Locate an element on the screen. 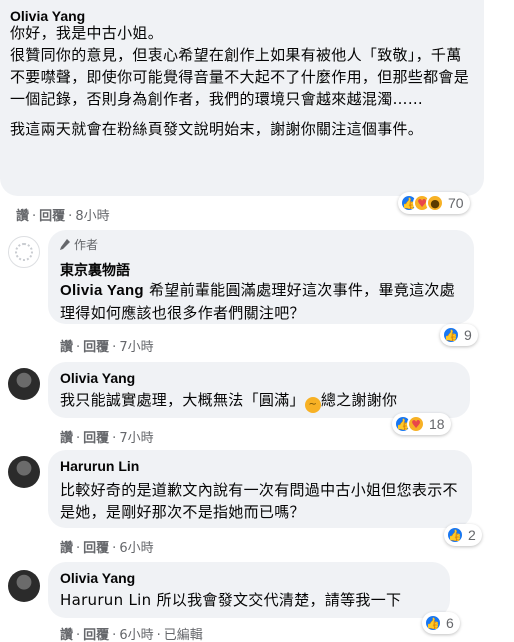 Image resolution: width=514 pixels, height=642 pixels. reaction-count: 9 is located at coordinates (468, 335).